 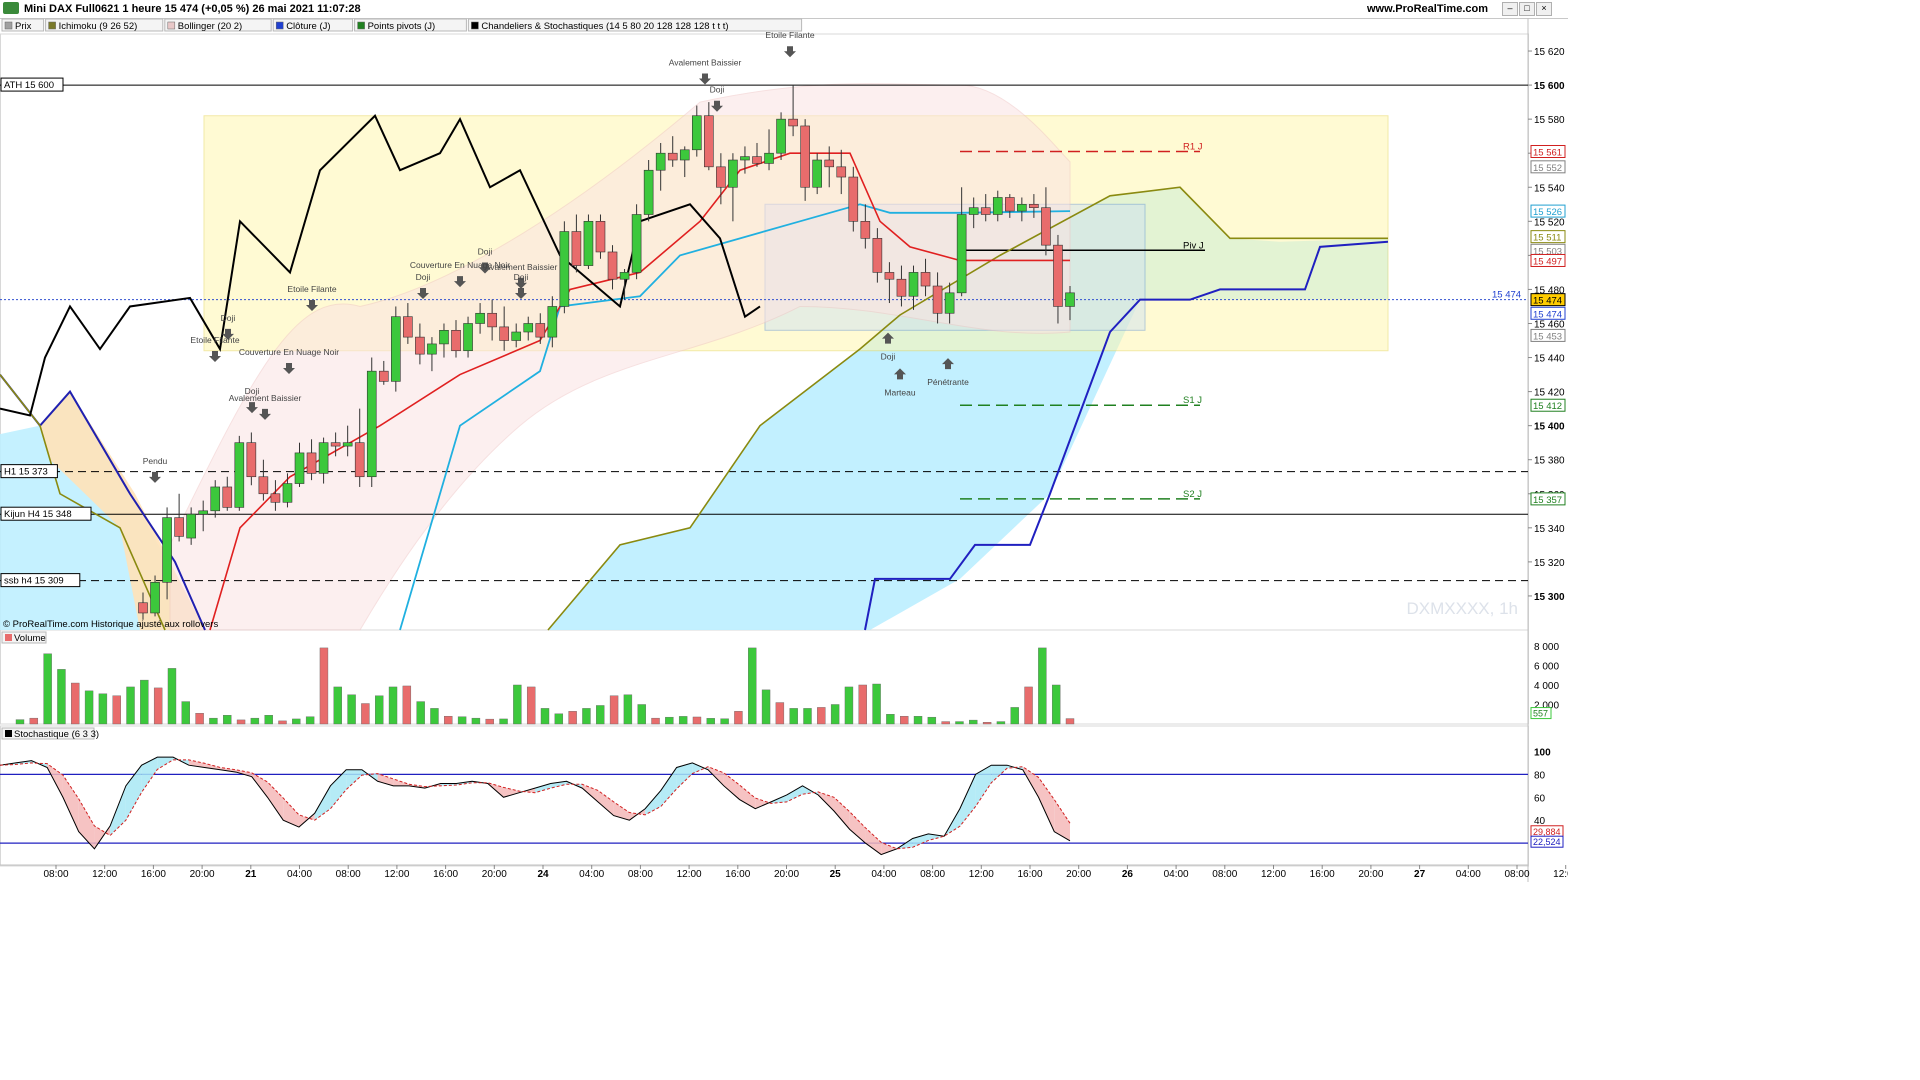 What do you see at coordinates (29, 85) in the screenshot?
I see `ath-label: ATH 15 600` at bounding box center [29, 85].